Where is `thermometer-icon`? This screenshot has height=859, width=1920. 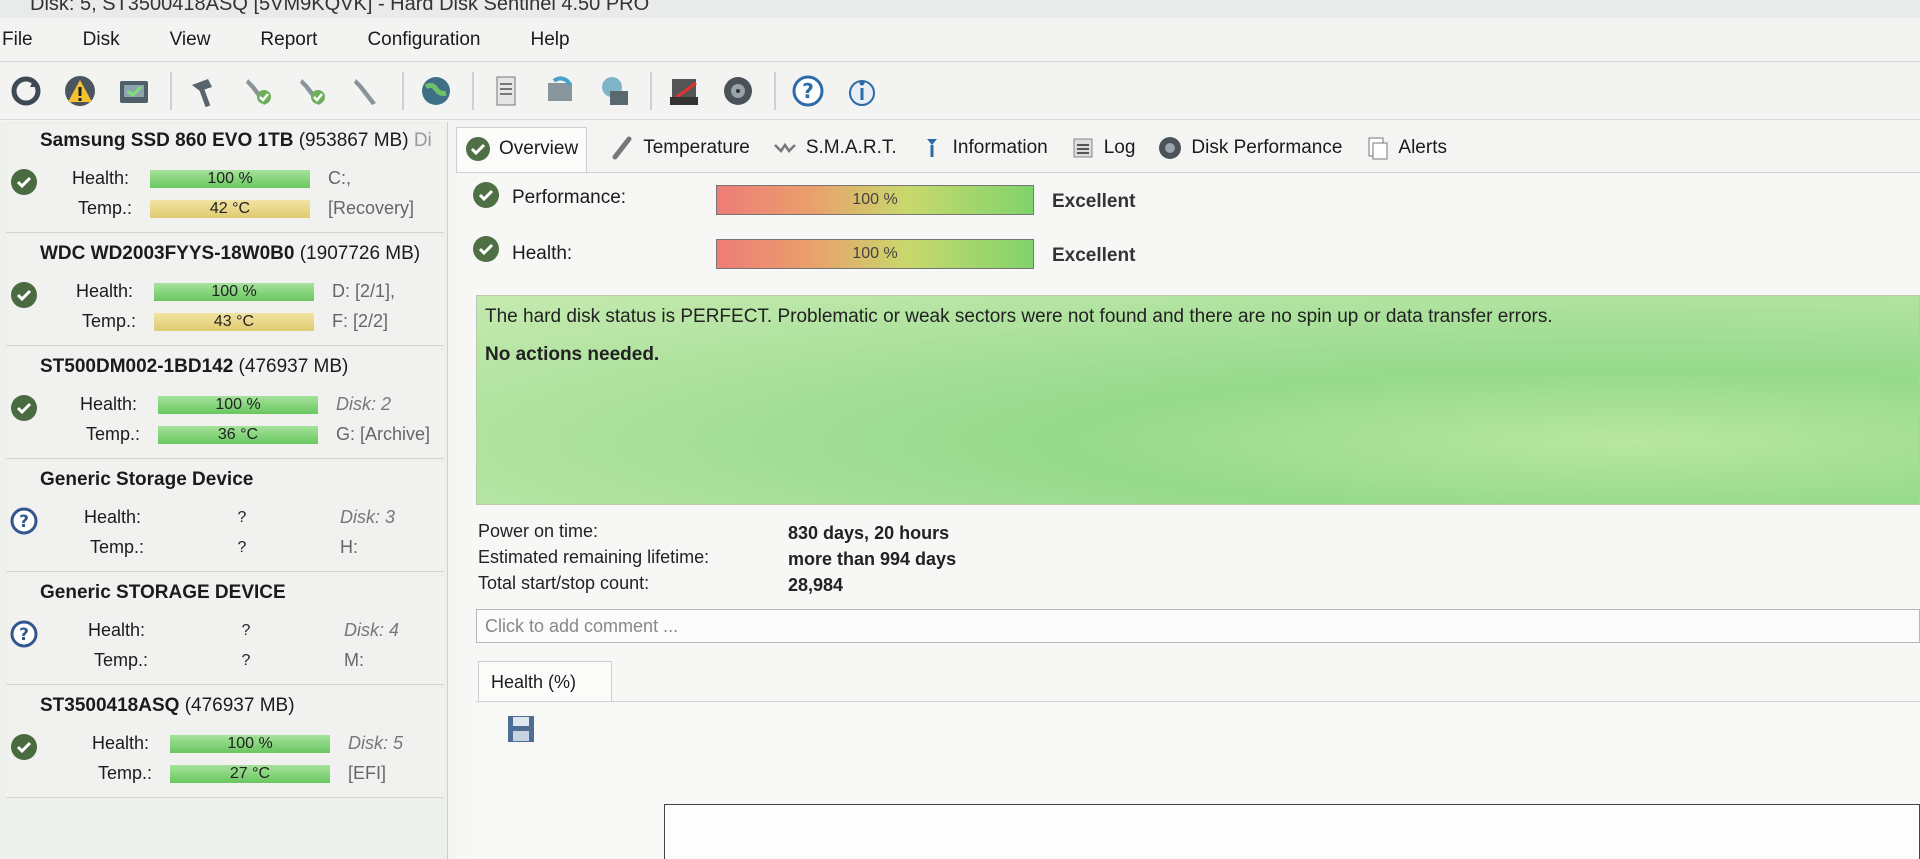 thermometer-icon is located at coordinates (622, 148).